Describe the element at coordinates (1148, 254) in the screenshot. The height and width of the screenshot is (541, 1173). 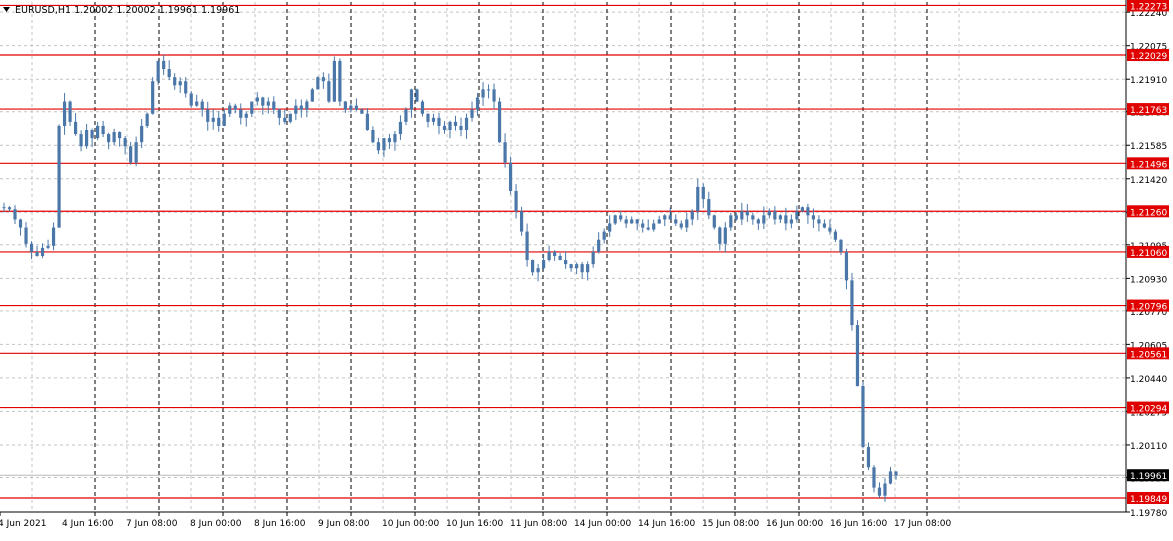
I see `level-label: 1.21060` at that location.